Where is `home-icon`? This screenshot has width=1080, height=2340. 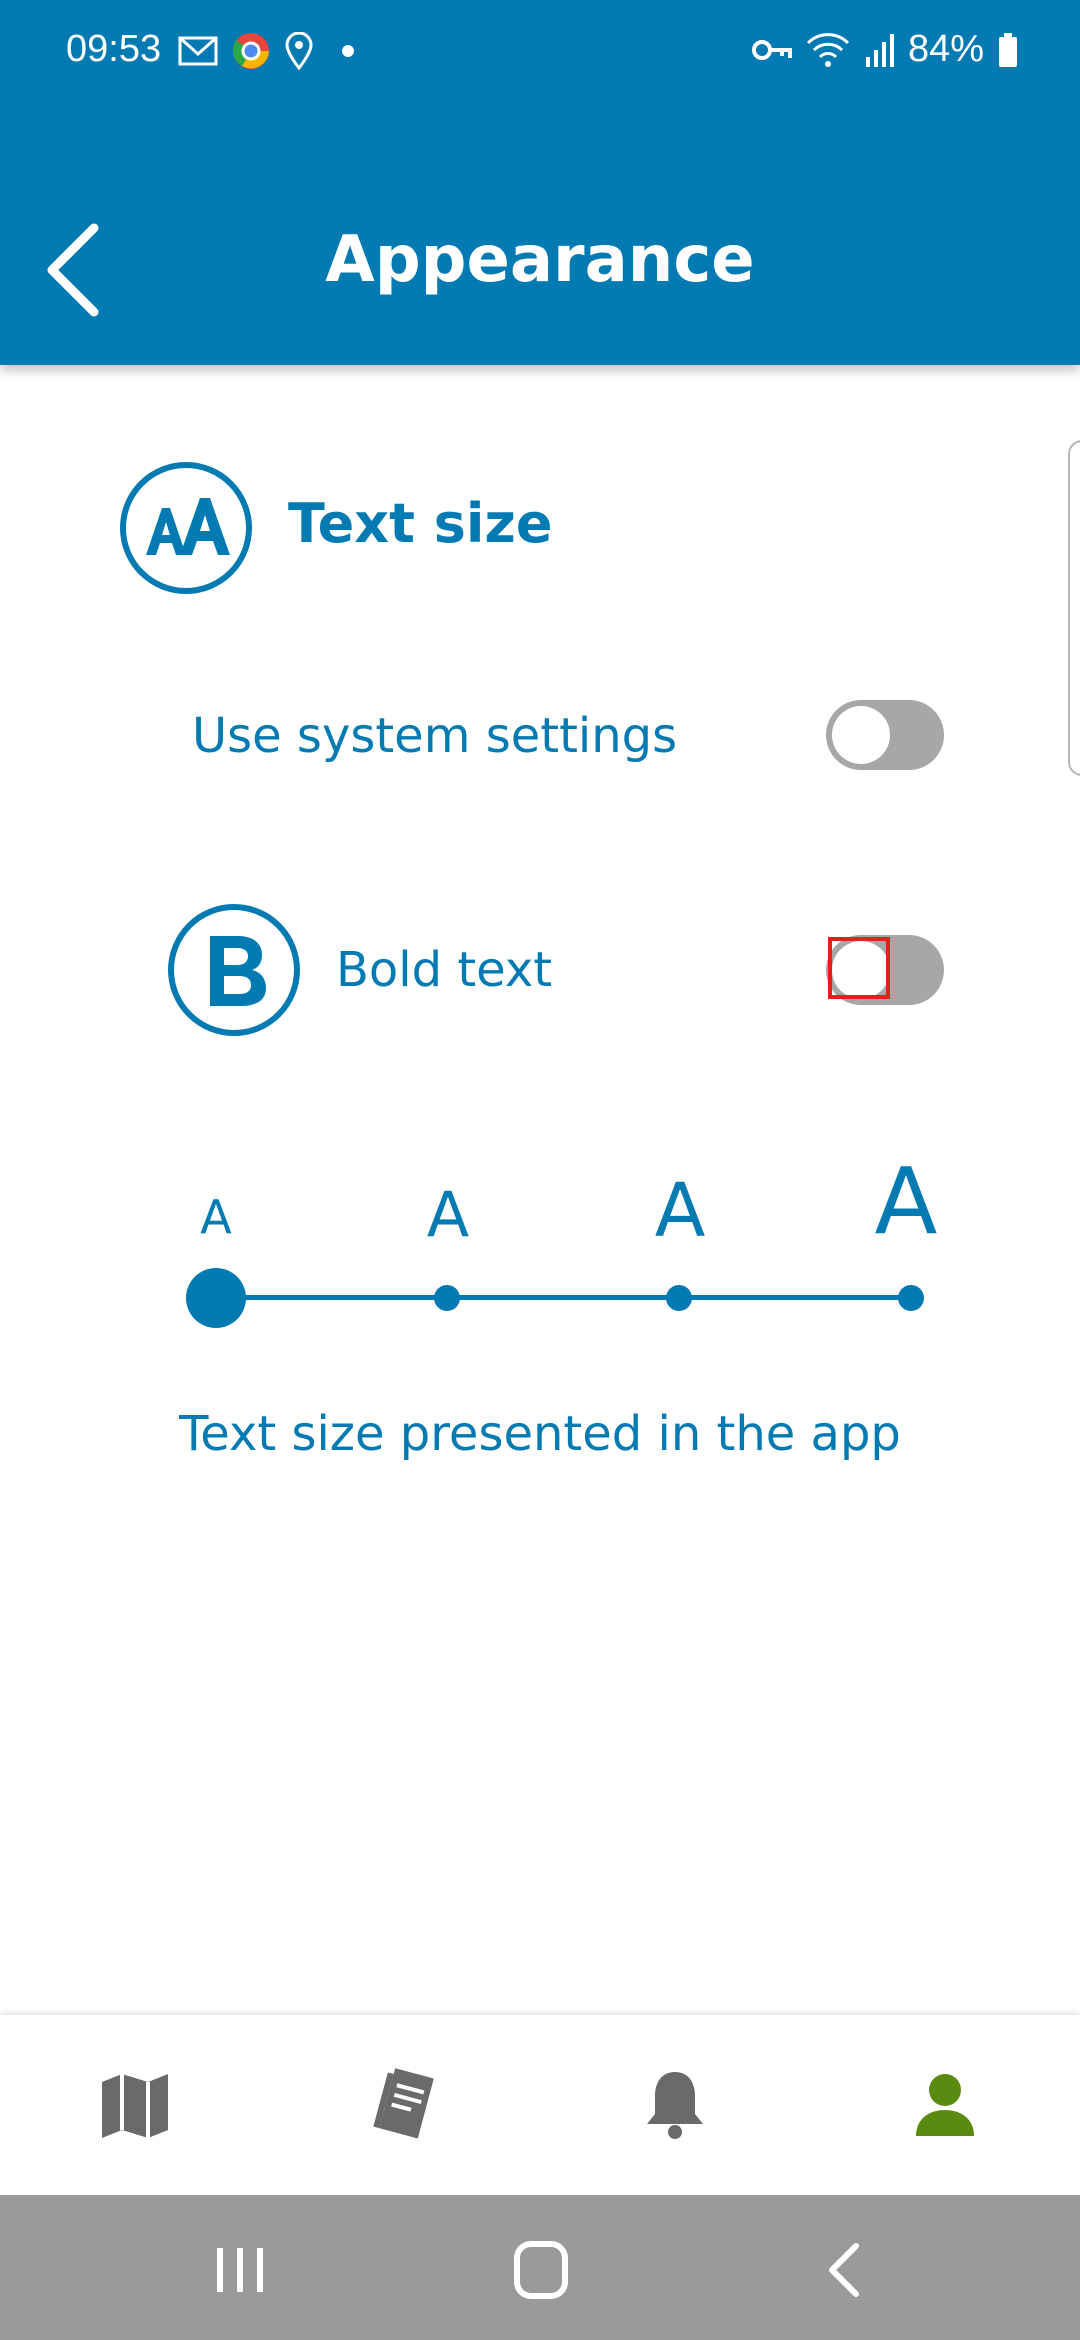
home-icon is located at coordinates (541, 2270).